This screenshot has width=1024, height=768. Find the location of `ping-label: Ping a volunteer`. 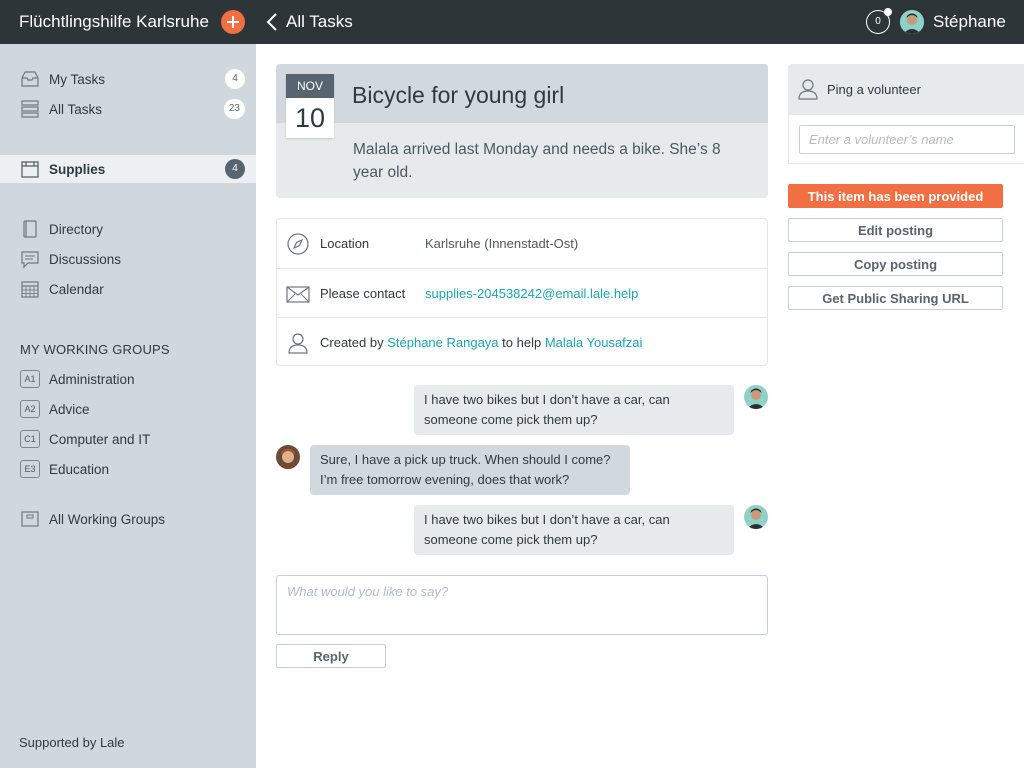

ping-label: Ping a volunteer is located at coordinates (874, 89).